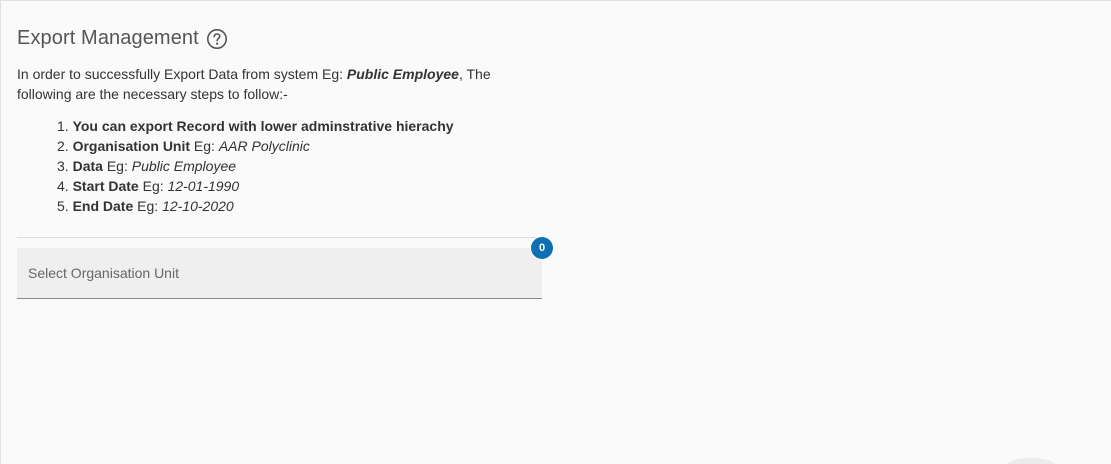  What do you see at coordinates (131, 146) in the screenshot?
I see `step-label: Organisation Unit` at bounding box center [131, 146].